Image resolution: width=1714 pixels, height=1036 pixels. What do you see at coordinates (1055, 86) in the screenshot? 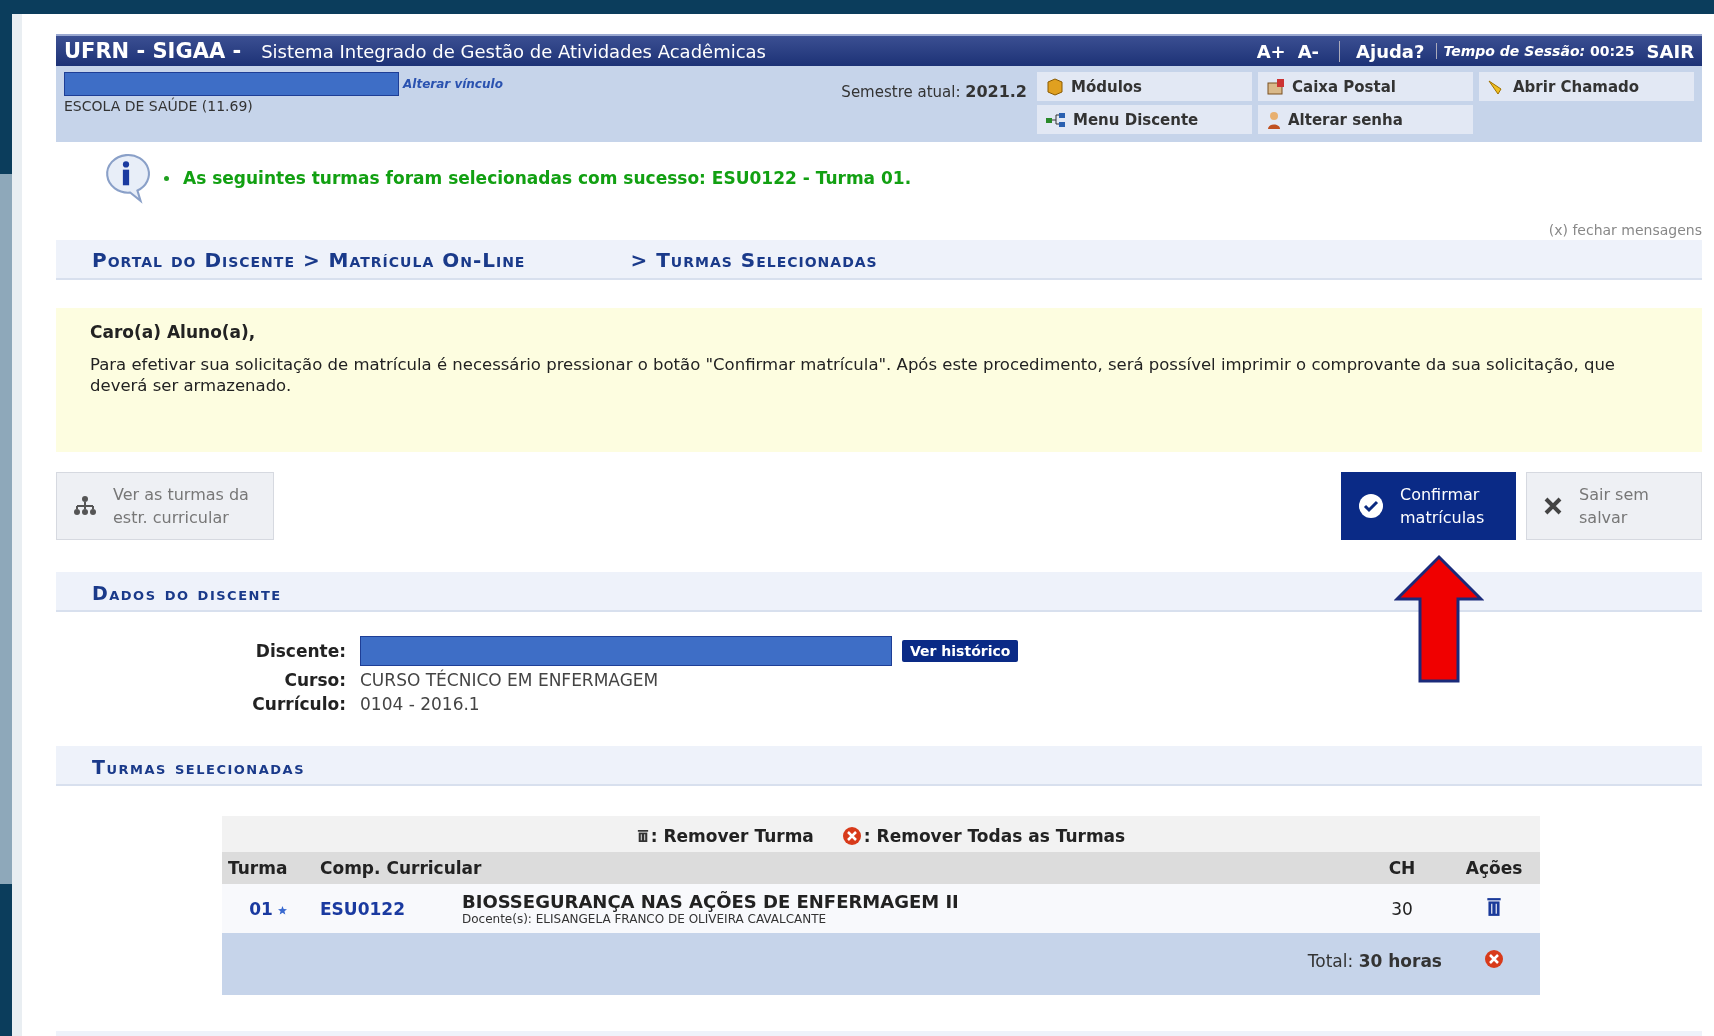
I see `cube-icon` at bounding box center [1055, 86].